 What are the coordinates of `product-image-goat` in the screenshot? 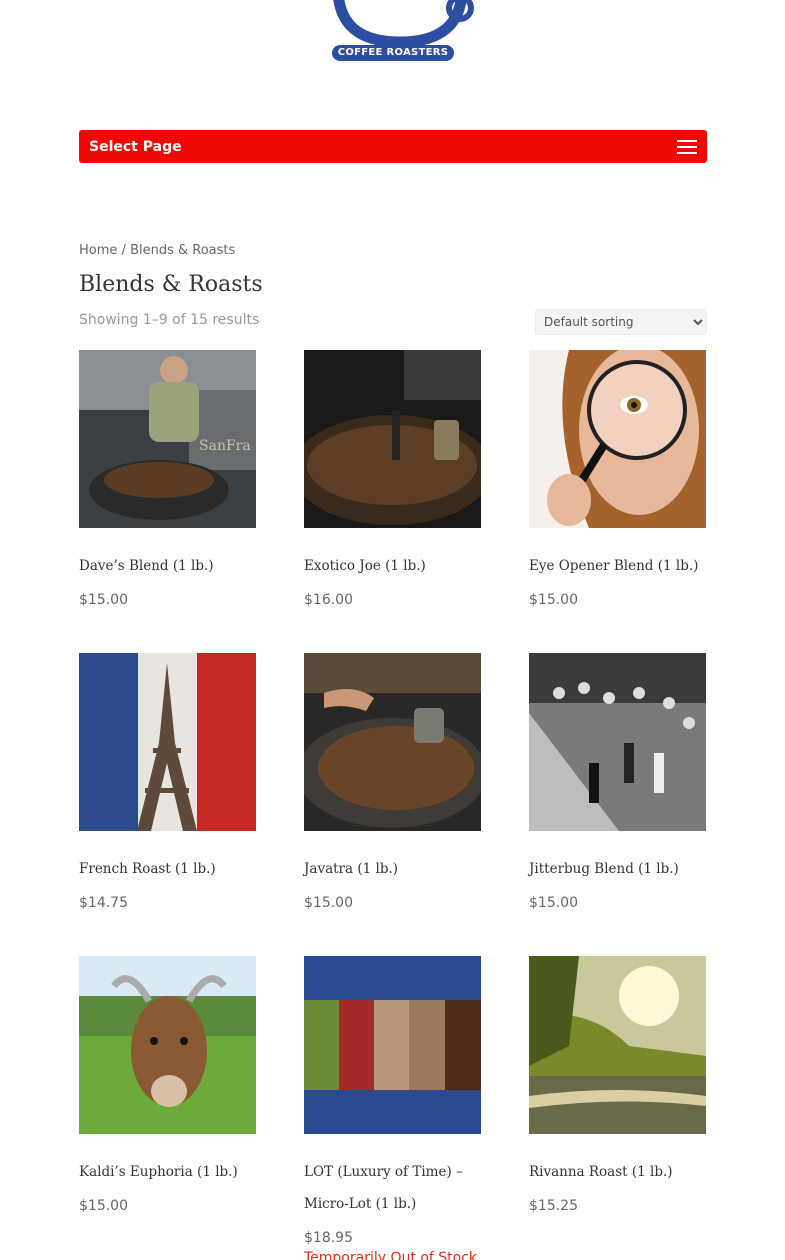 It's located at (167, 1045).